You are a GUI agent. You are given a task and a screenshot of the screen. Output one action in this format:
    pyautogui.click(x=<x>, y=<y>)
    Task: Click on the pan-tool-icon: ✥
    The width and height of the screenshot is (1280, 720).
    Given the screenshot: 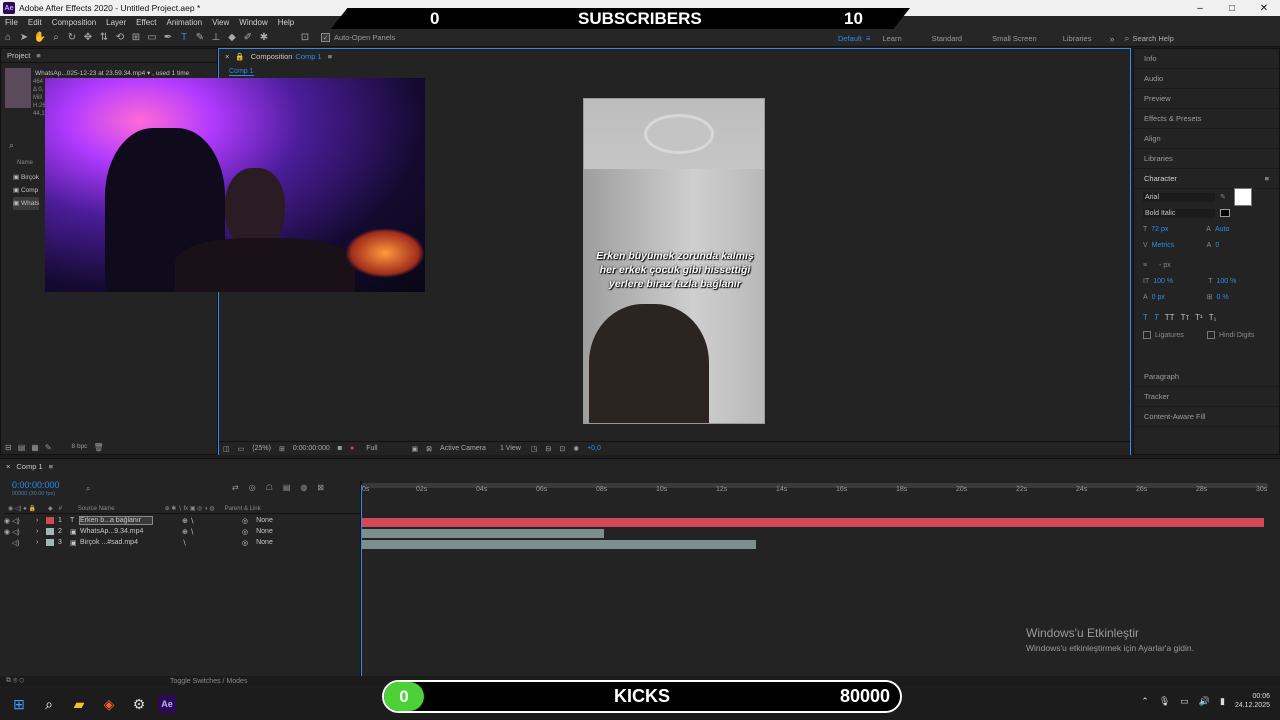 What is the action you would take?
    pyautogui.click(x=88, y=38)
    